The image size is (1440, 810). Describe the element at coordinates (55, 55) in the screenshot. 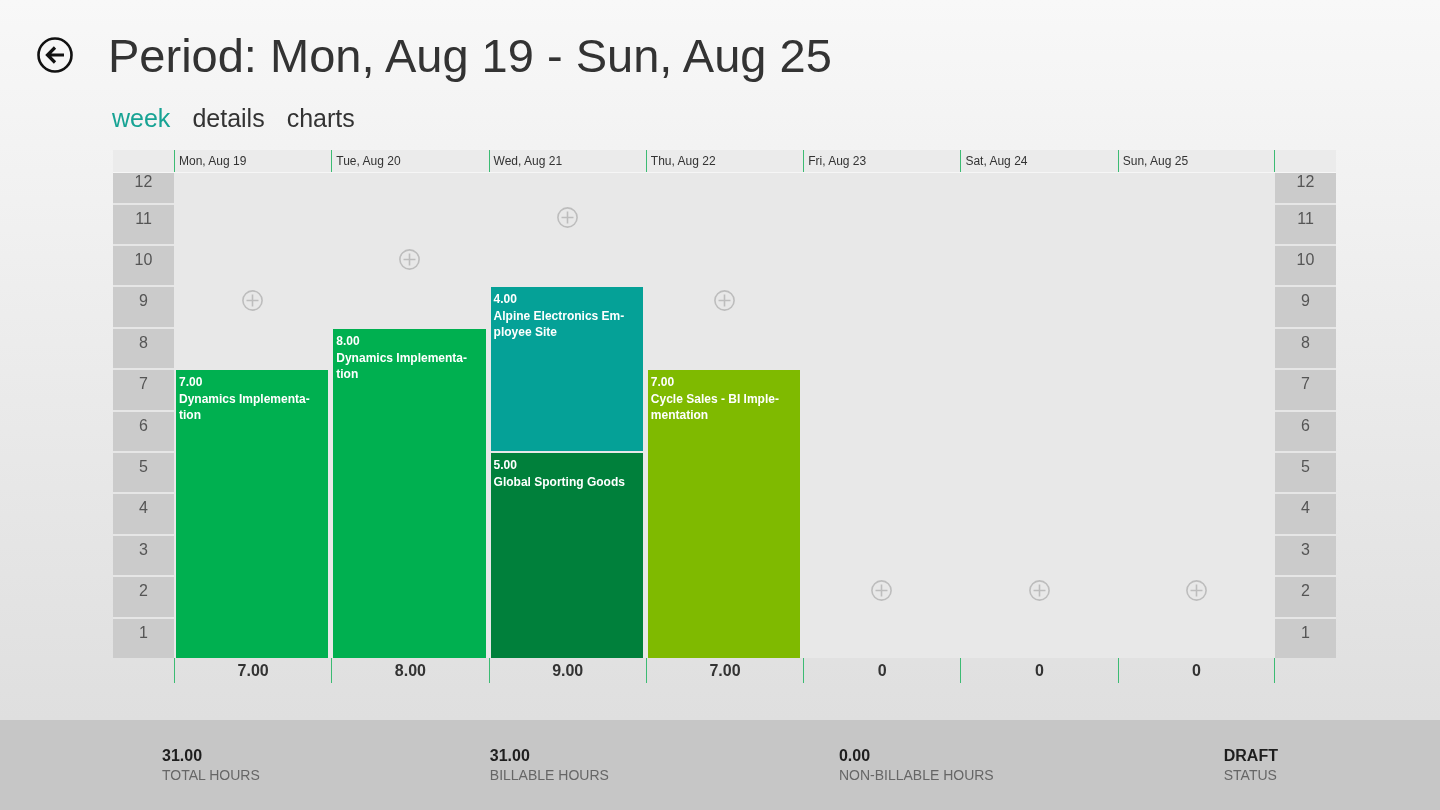

I see `back-button` at that location.